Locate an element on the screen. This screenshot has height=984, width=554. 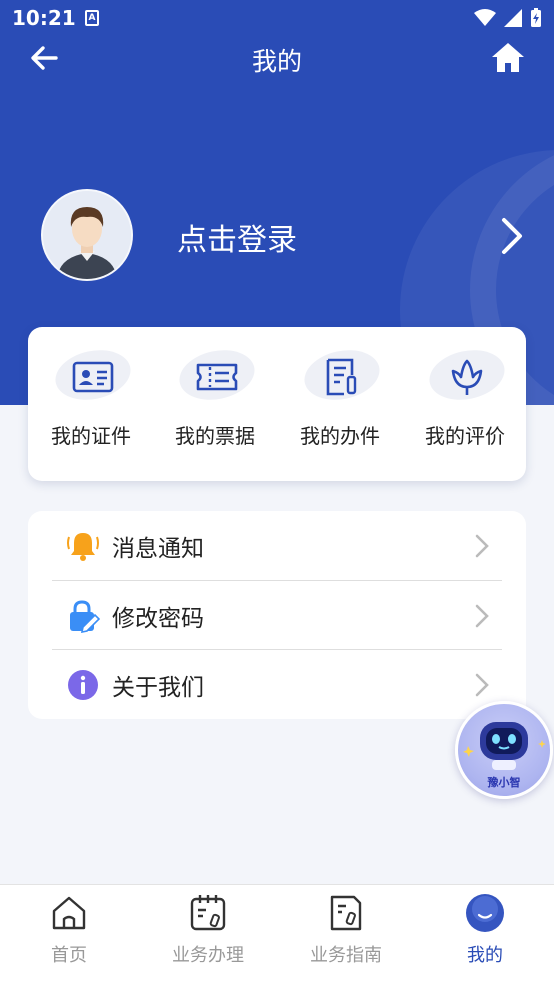
info-icon is located at coordinates (83, 685).